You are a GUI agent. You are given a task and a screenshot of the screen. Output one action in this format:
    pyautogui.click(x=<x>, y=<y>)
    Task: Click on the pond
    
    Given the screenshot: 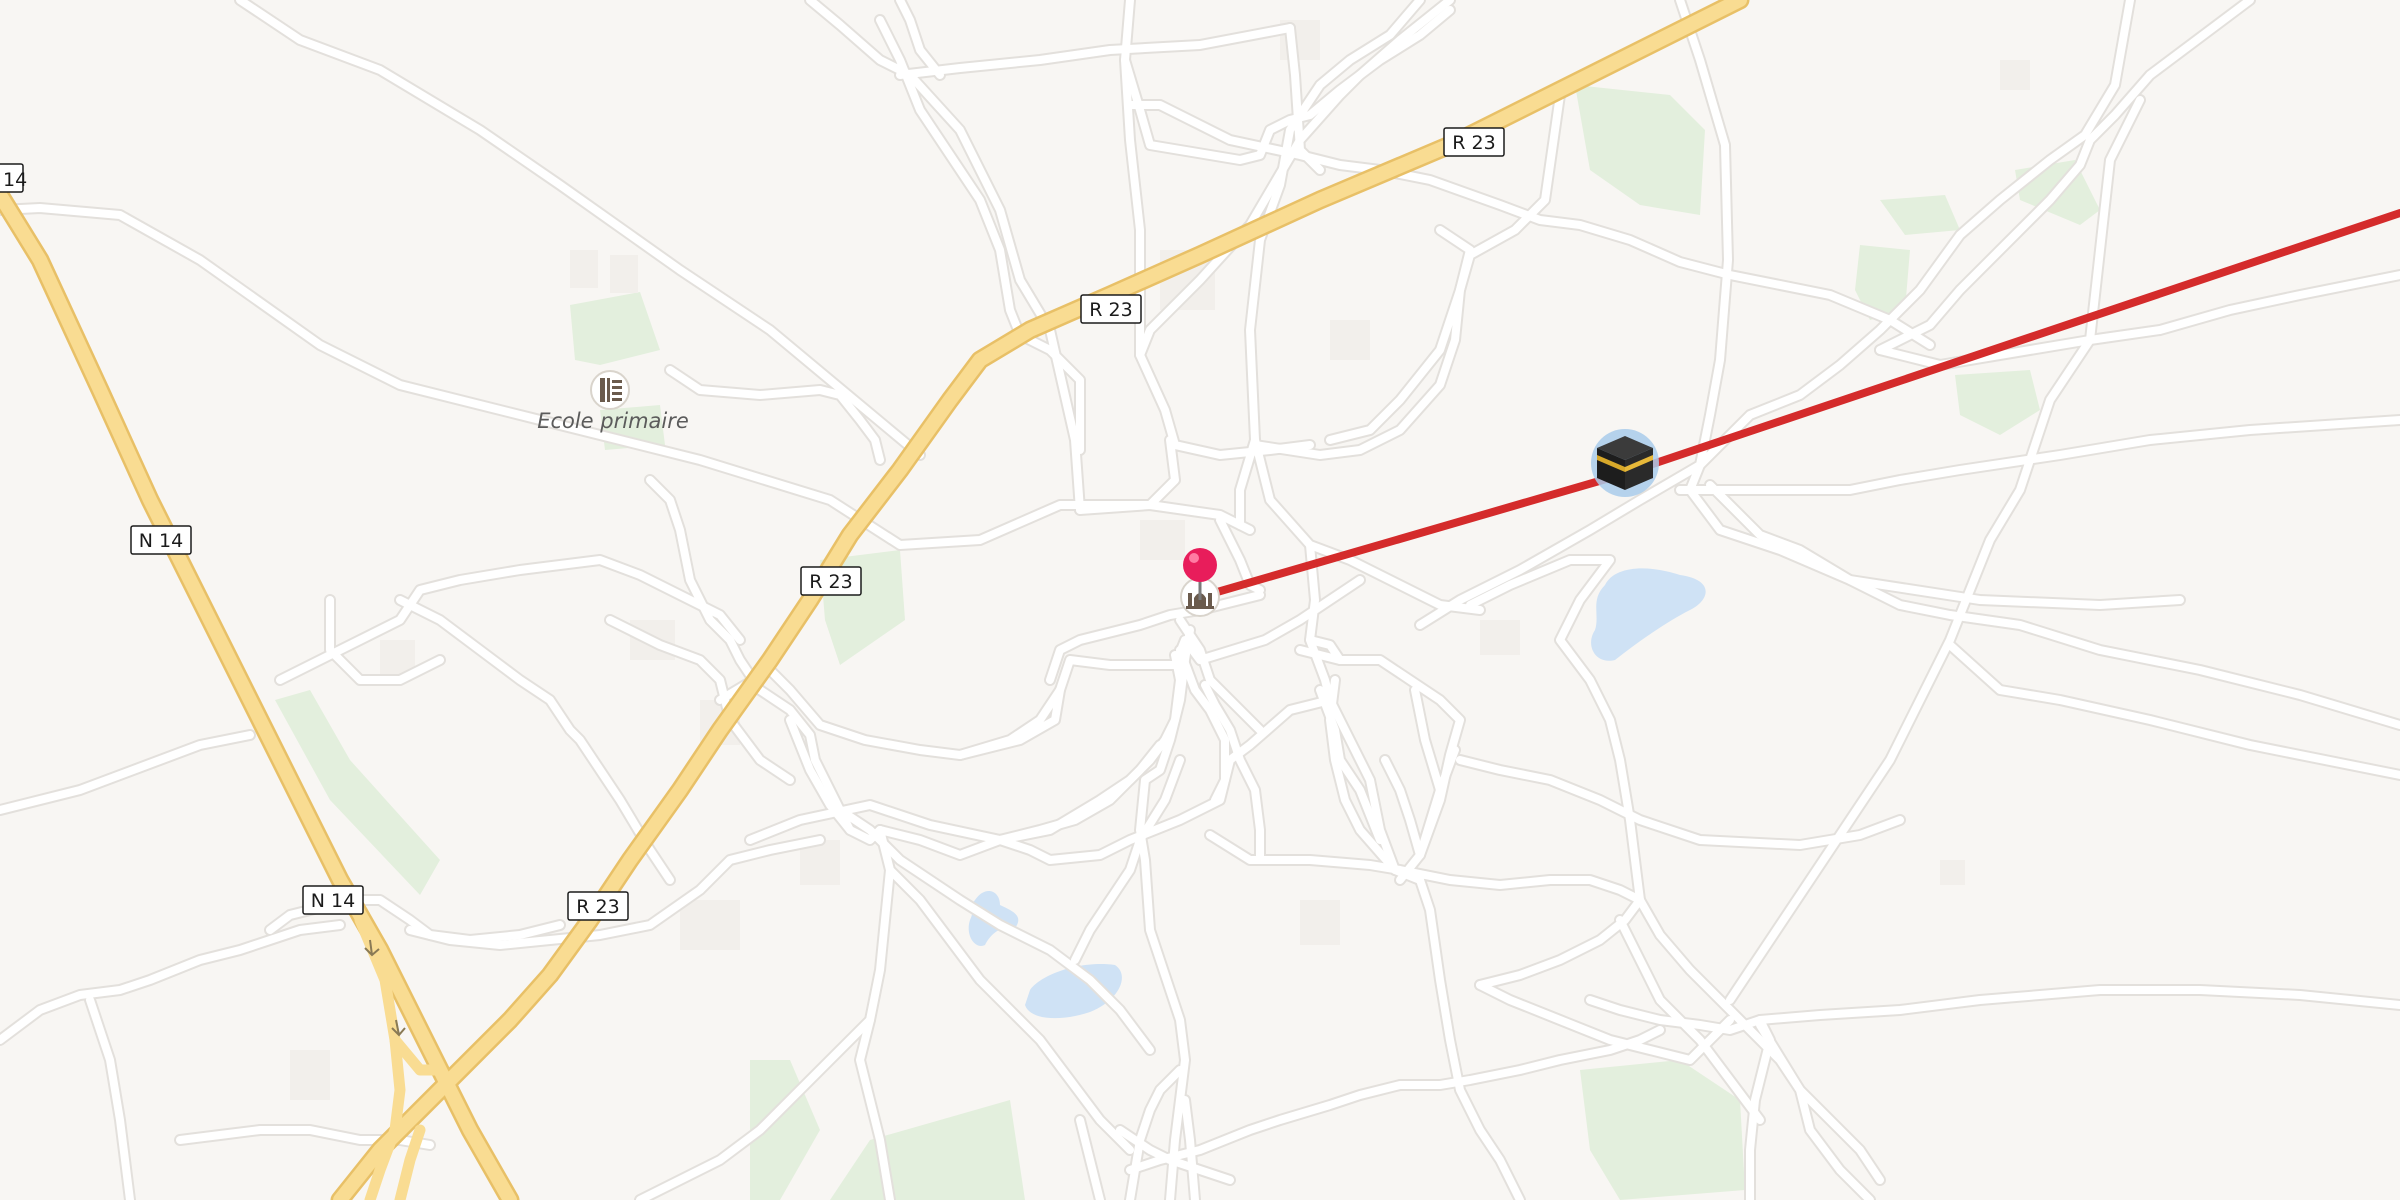 What is the action you would take?
    pyautogui.click(x=1648, y=614)
    